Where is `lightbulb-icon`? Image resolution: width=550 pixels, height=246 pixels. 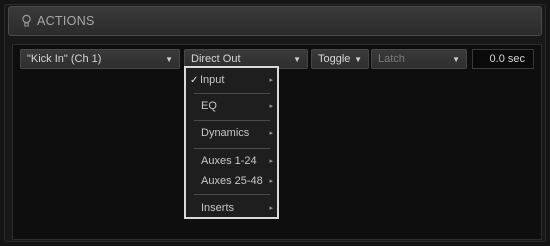
lightbulb-icon is located at coordinates (26, 21).